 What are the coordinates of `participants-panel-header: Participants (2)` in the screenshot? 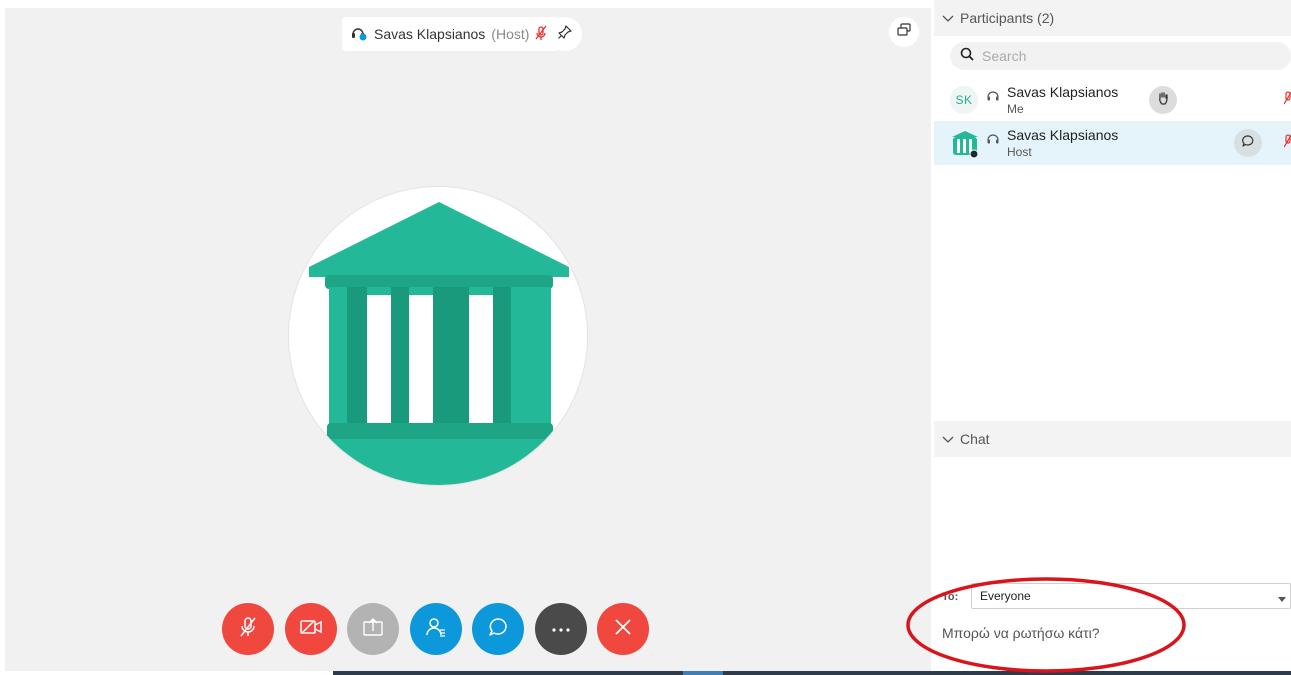 It's located at (1112, 18).